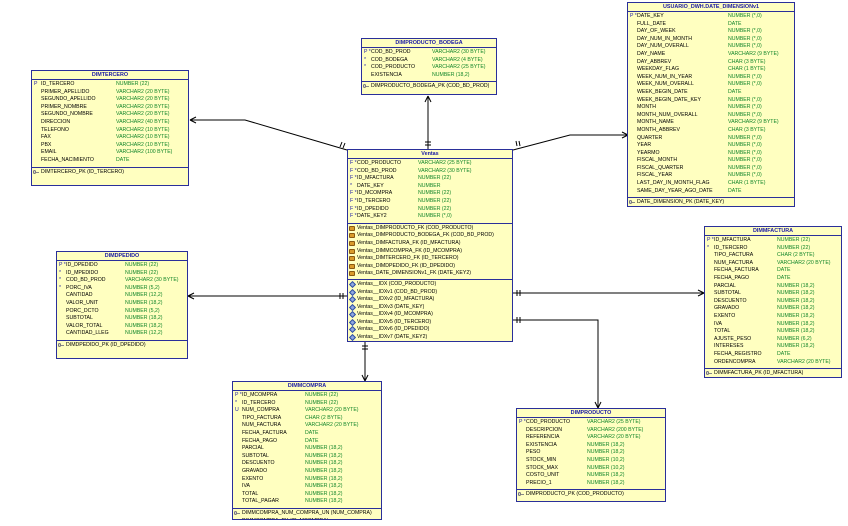 This screenshot has height=526, width=848. Describe the element at coordinates (36, 172) in the screenshot. I see `primary-key-icon` at that location.